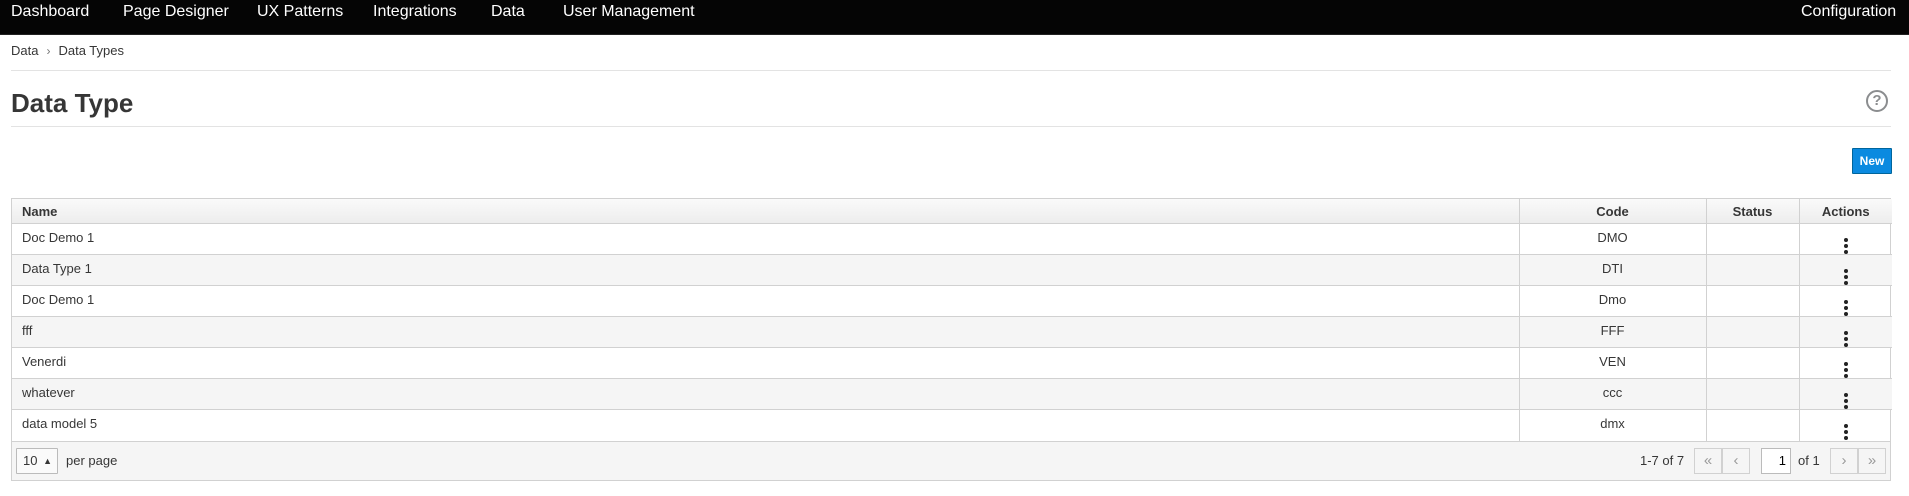  Describe the element at coordinates (1877, 101) in the screenshot. I see `help-icon: ?` at that location.